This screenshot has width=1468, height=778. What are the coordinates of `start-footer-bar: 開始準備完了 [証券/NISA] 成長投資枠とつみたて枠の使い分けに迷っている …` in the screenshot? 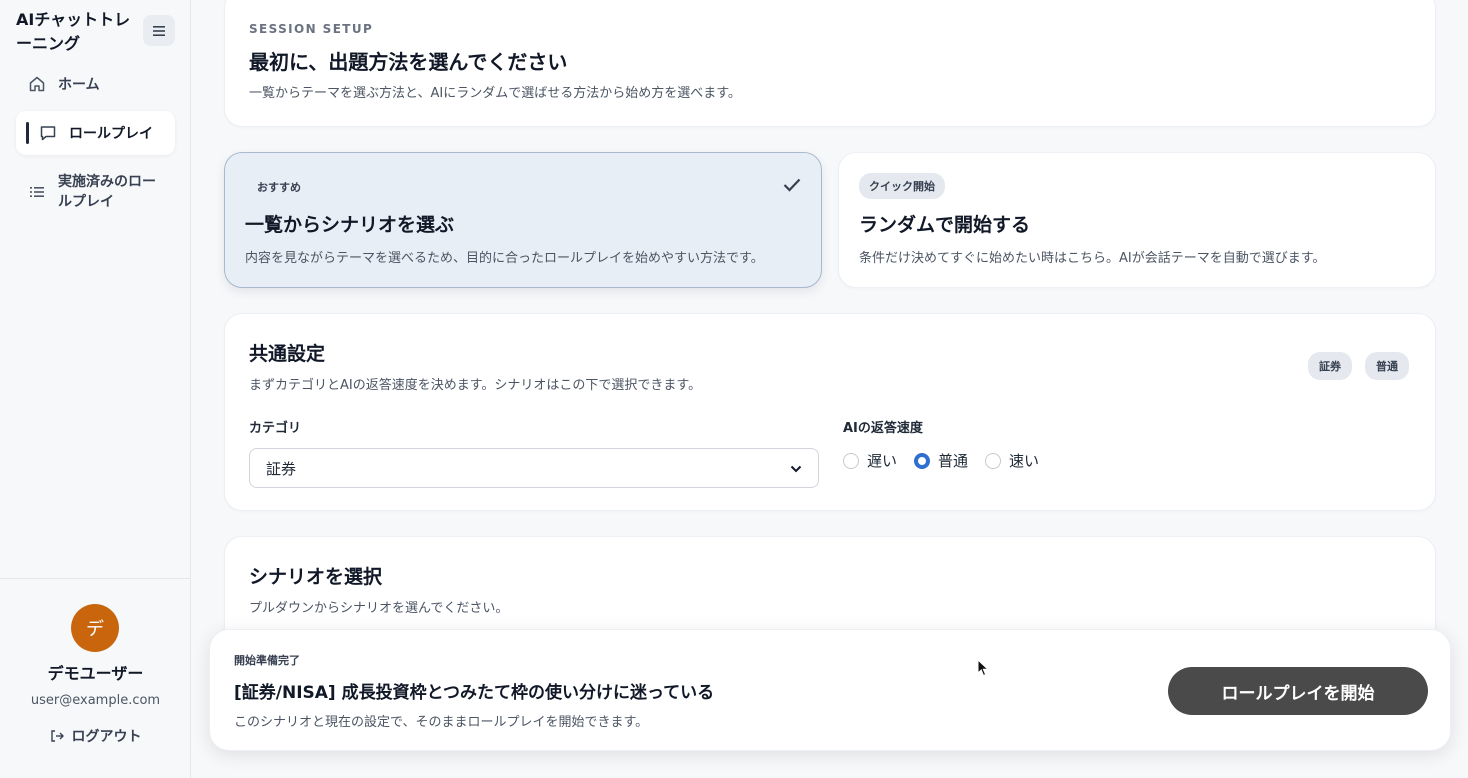 It's located at (830, 690).